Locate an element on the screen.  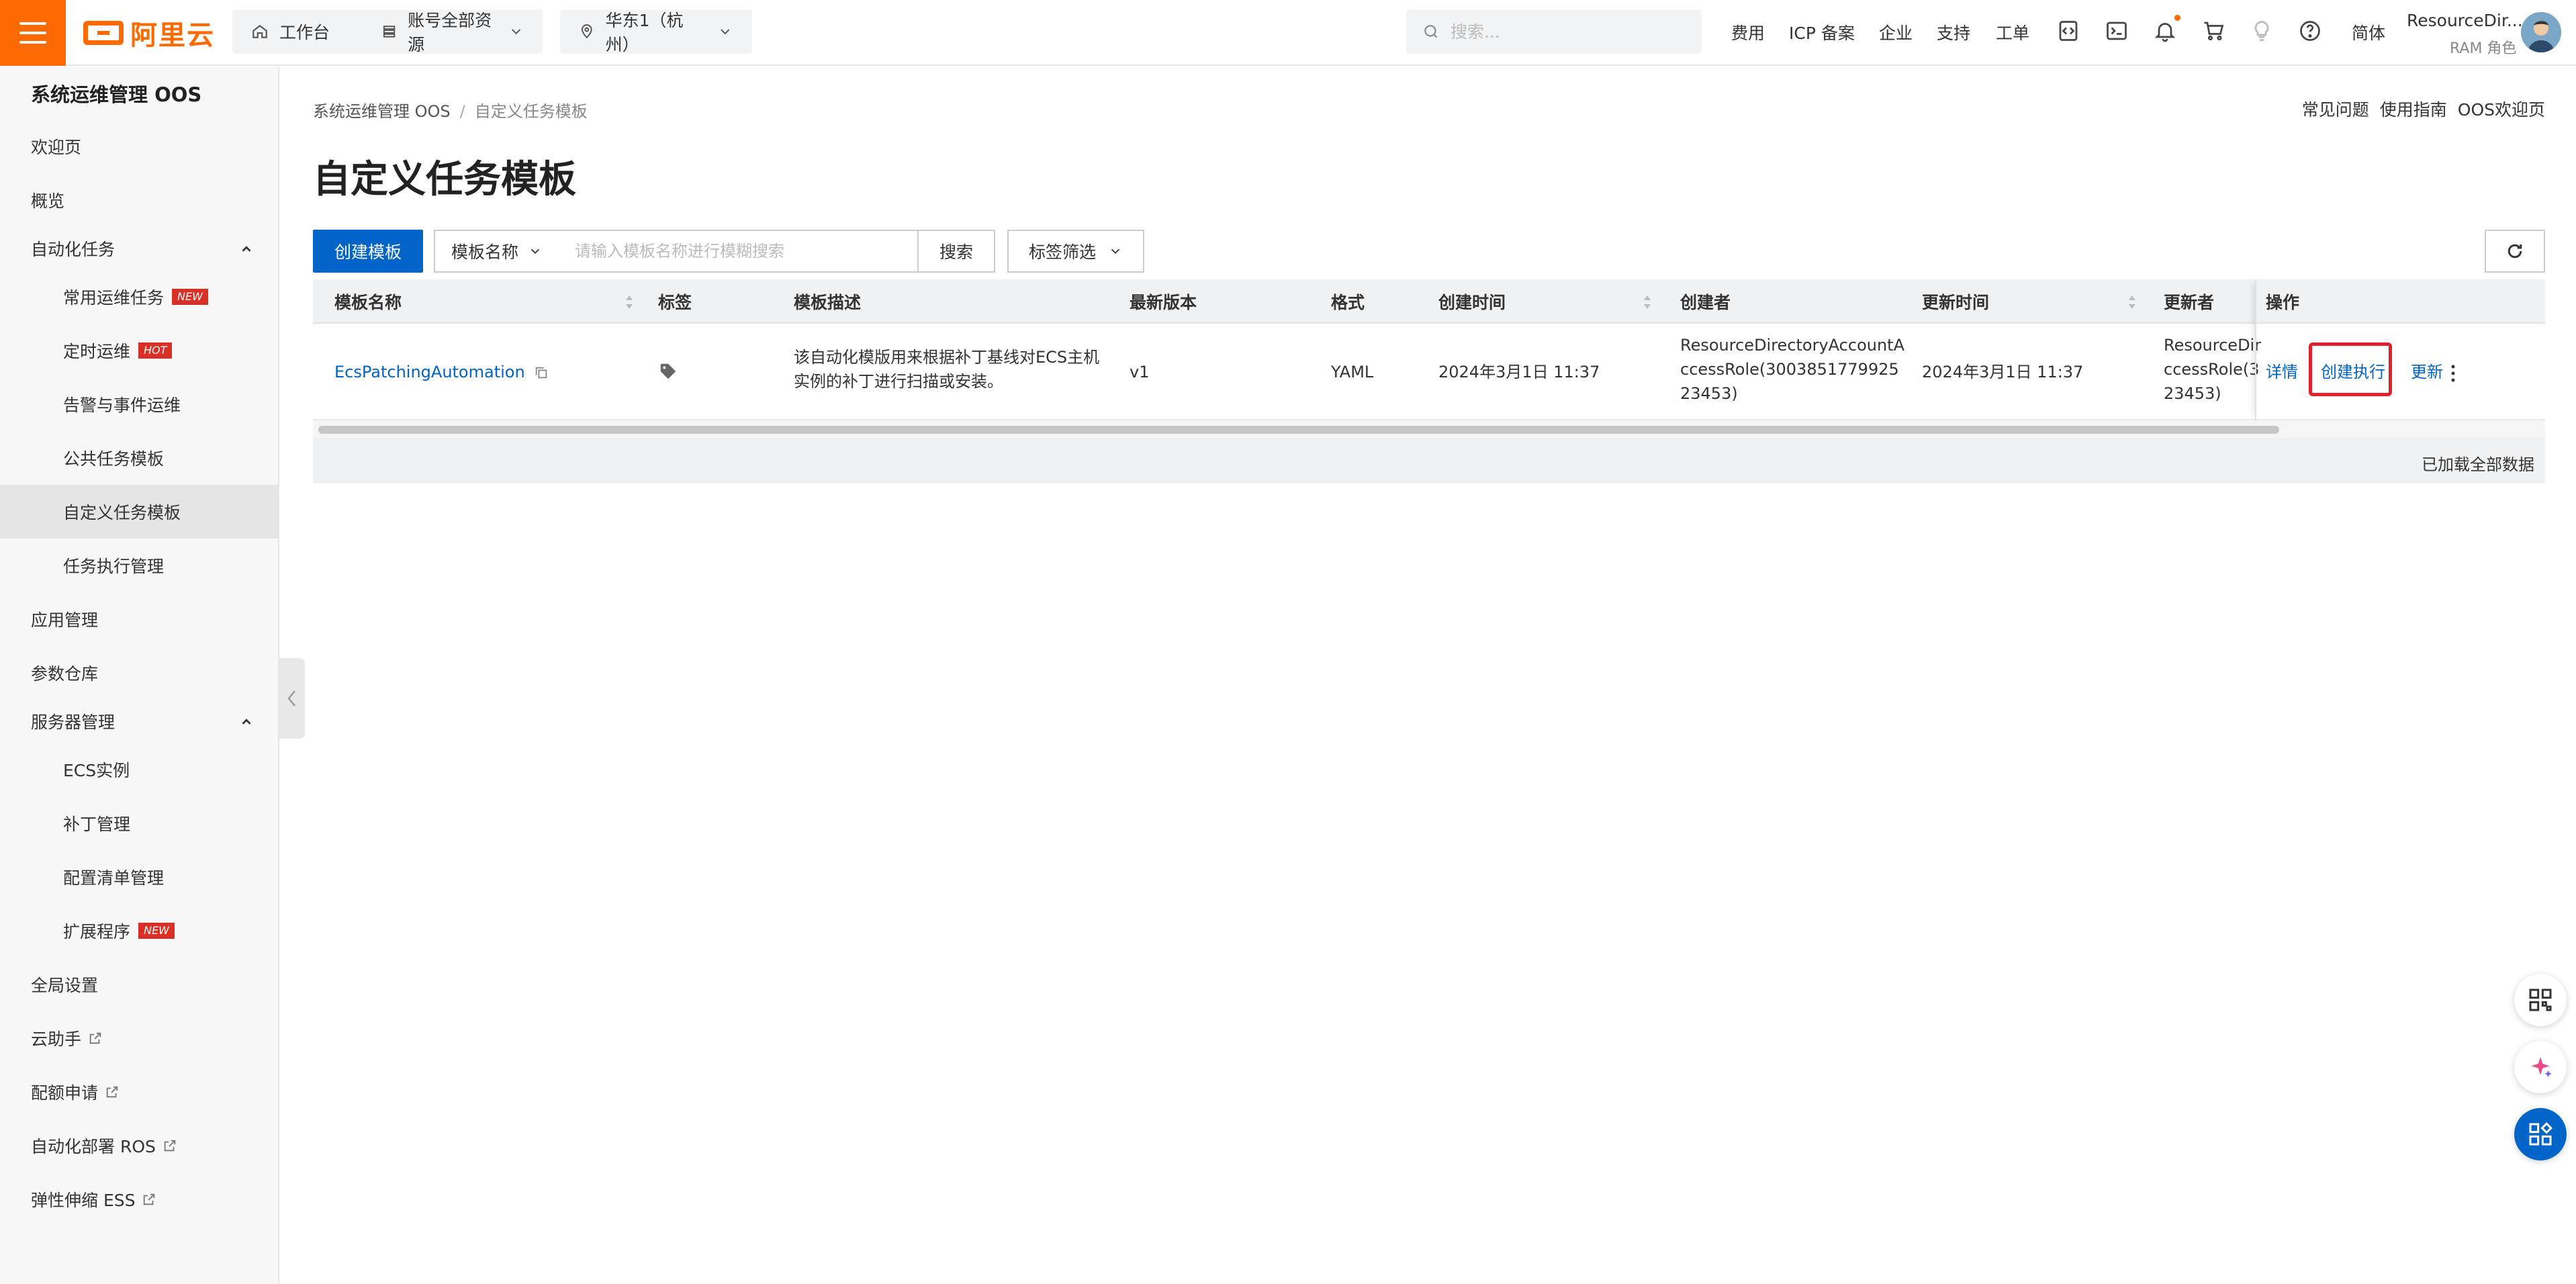
column-header-tags: 标签 is located at coordinates (675, 302).